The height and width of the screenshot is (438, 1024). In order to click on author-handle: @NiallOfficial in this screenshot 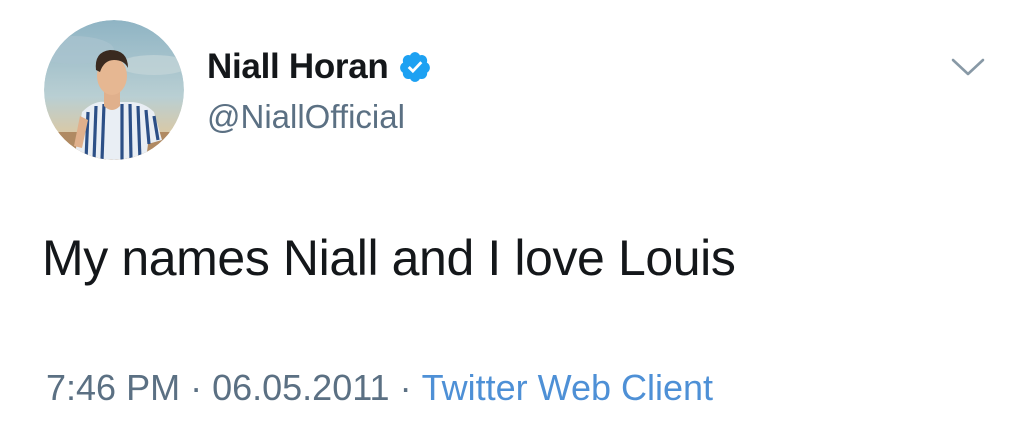, I will do `click(319, 117)`.